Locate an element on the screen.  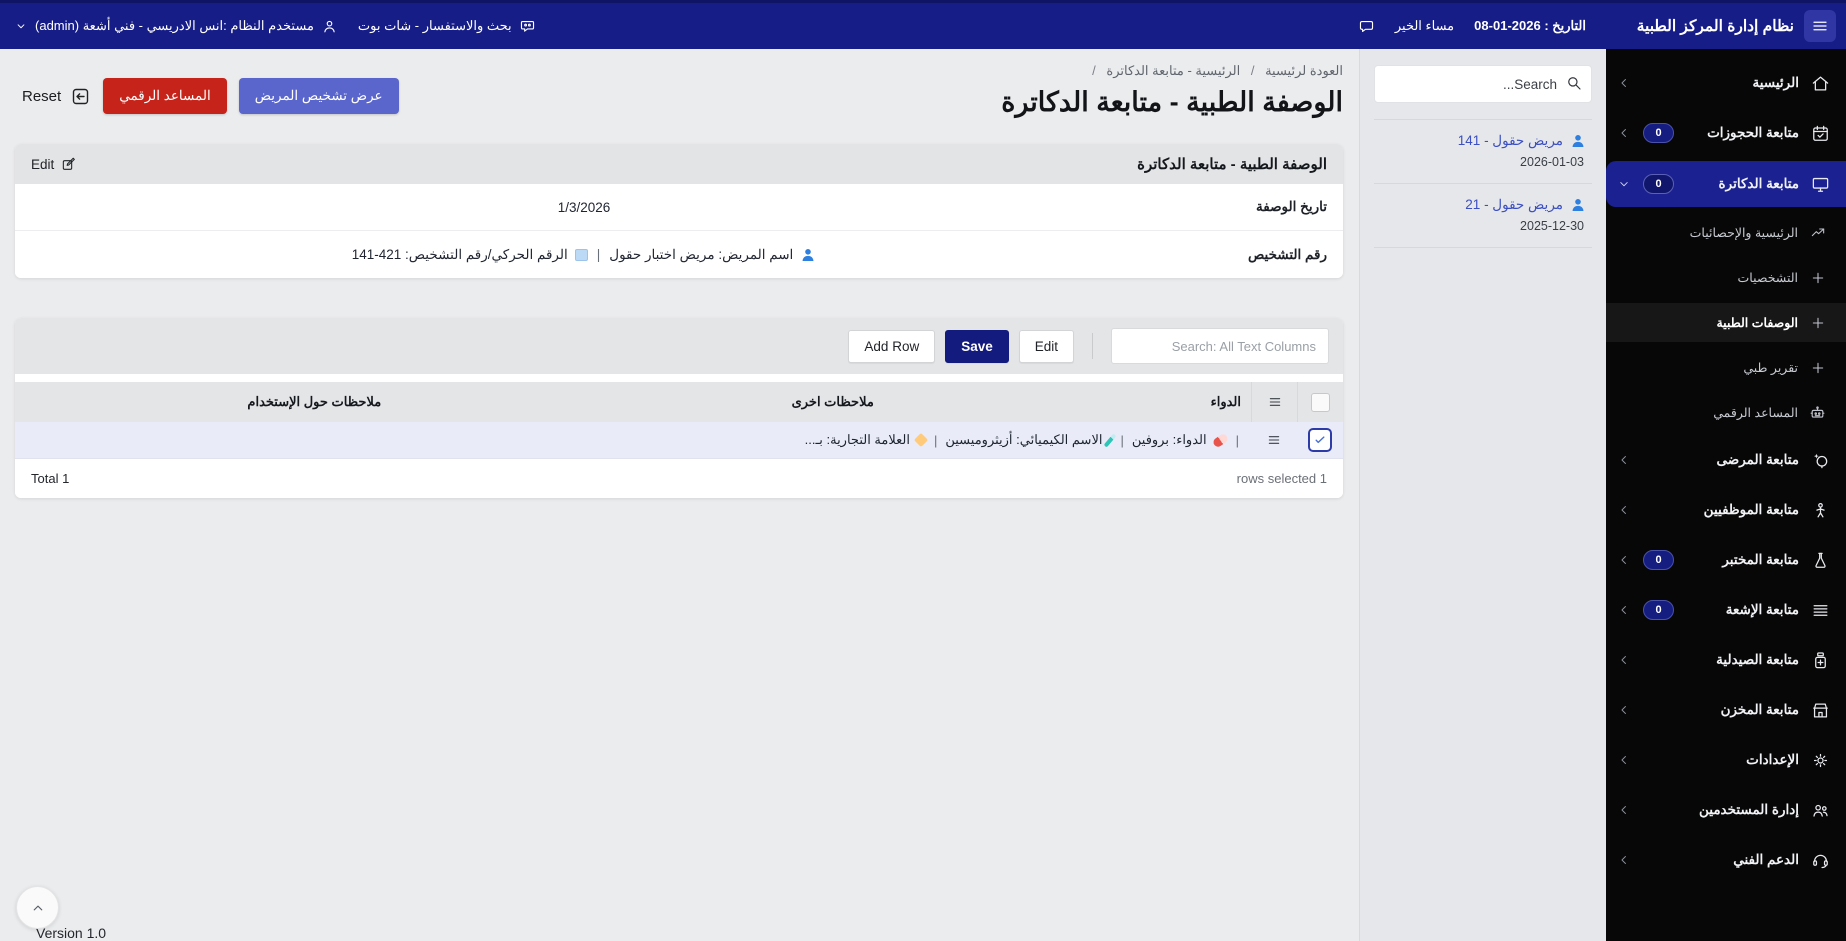
page-title: الوصفة الطبية - متابعة الدكاترة is located at coordinates (1172, 102).